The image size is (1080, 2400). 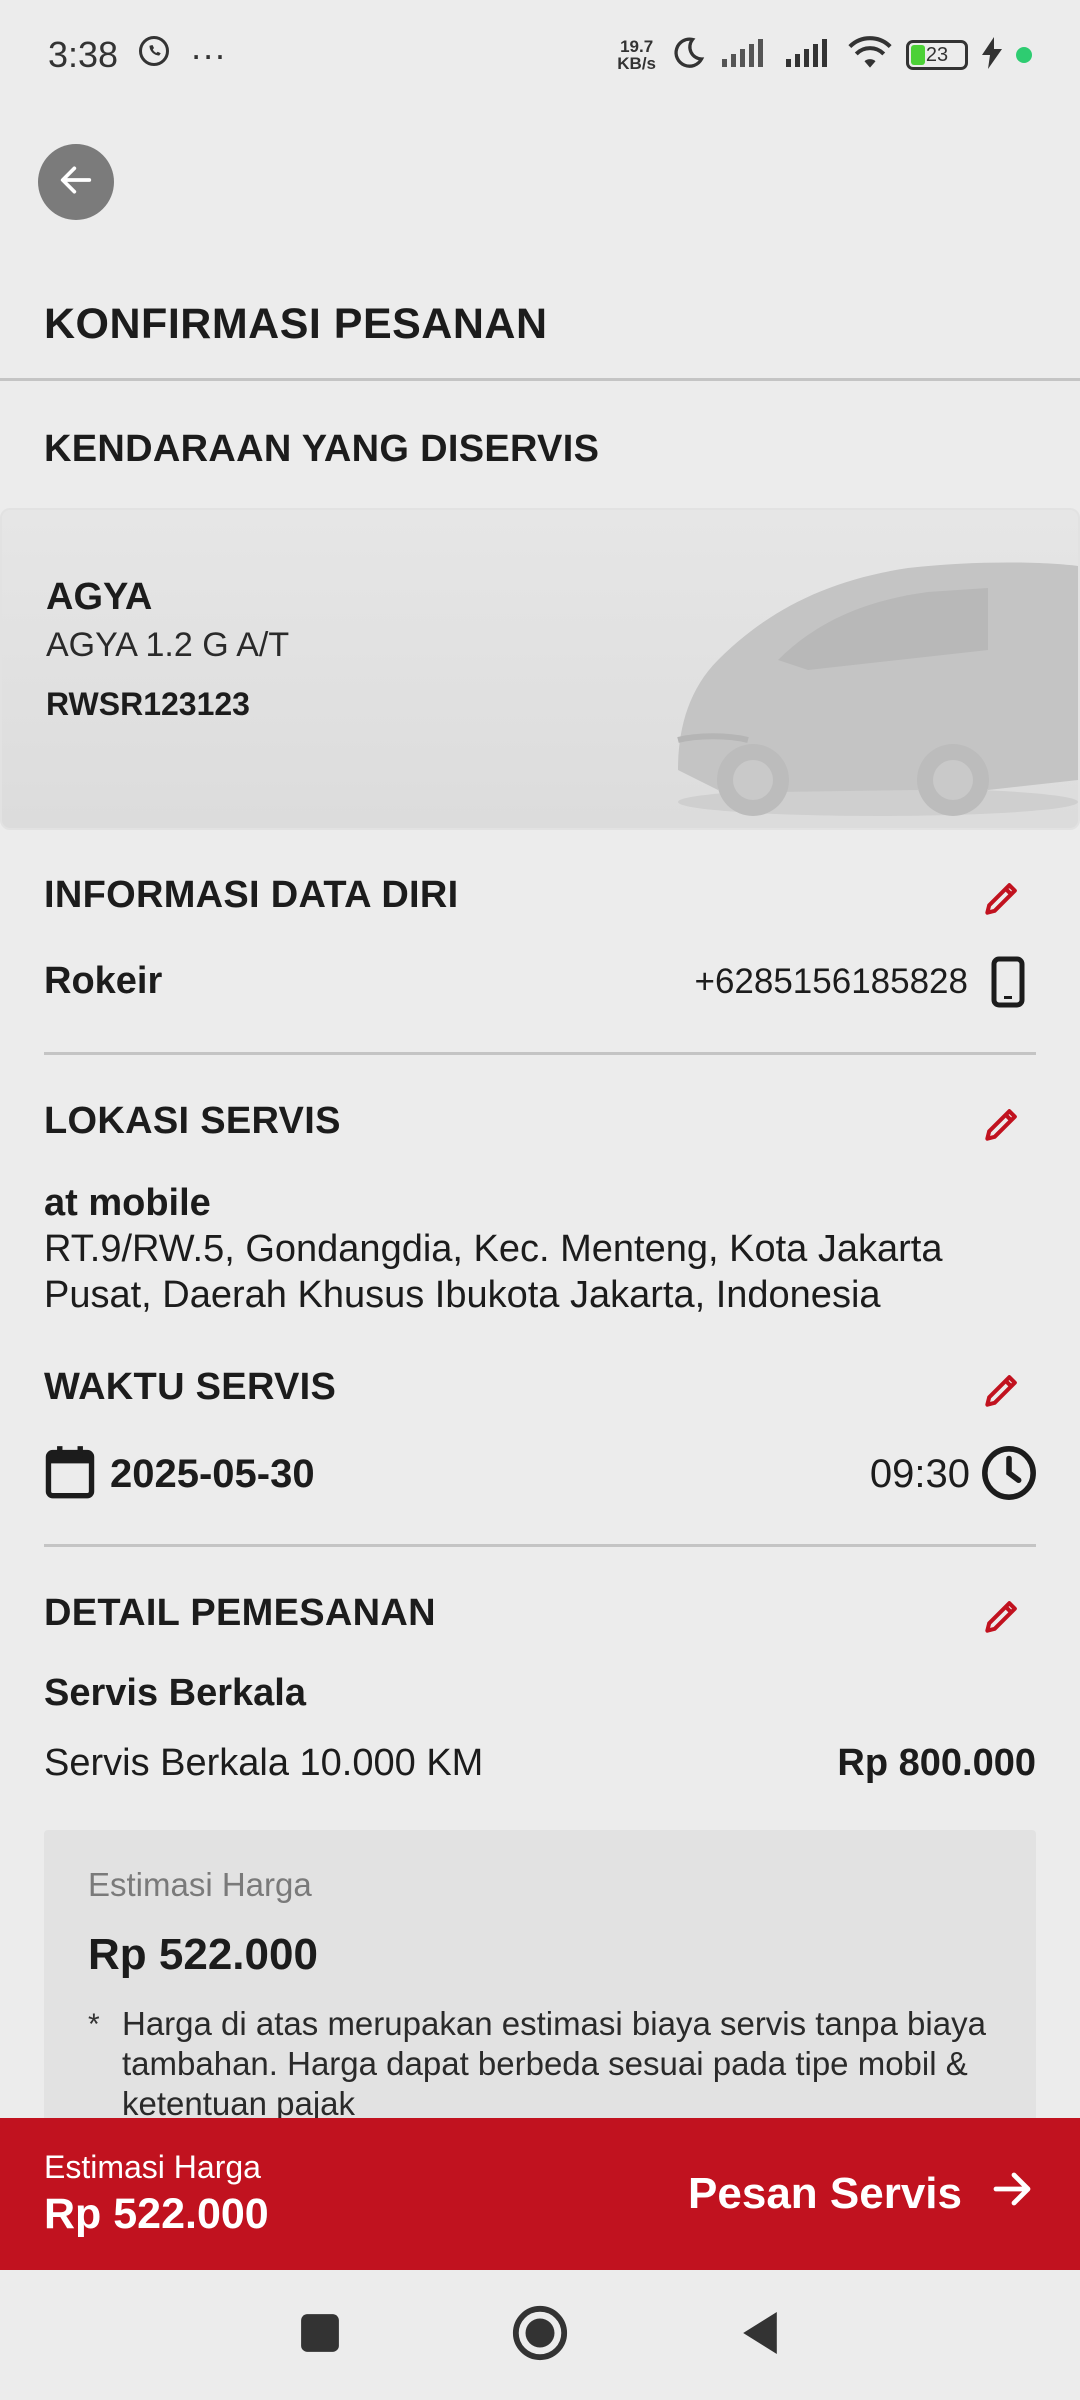 I want to click on wifi-icon, so click(x=870, y=55).